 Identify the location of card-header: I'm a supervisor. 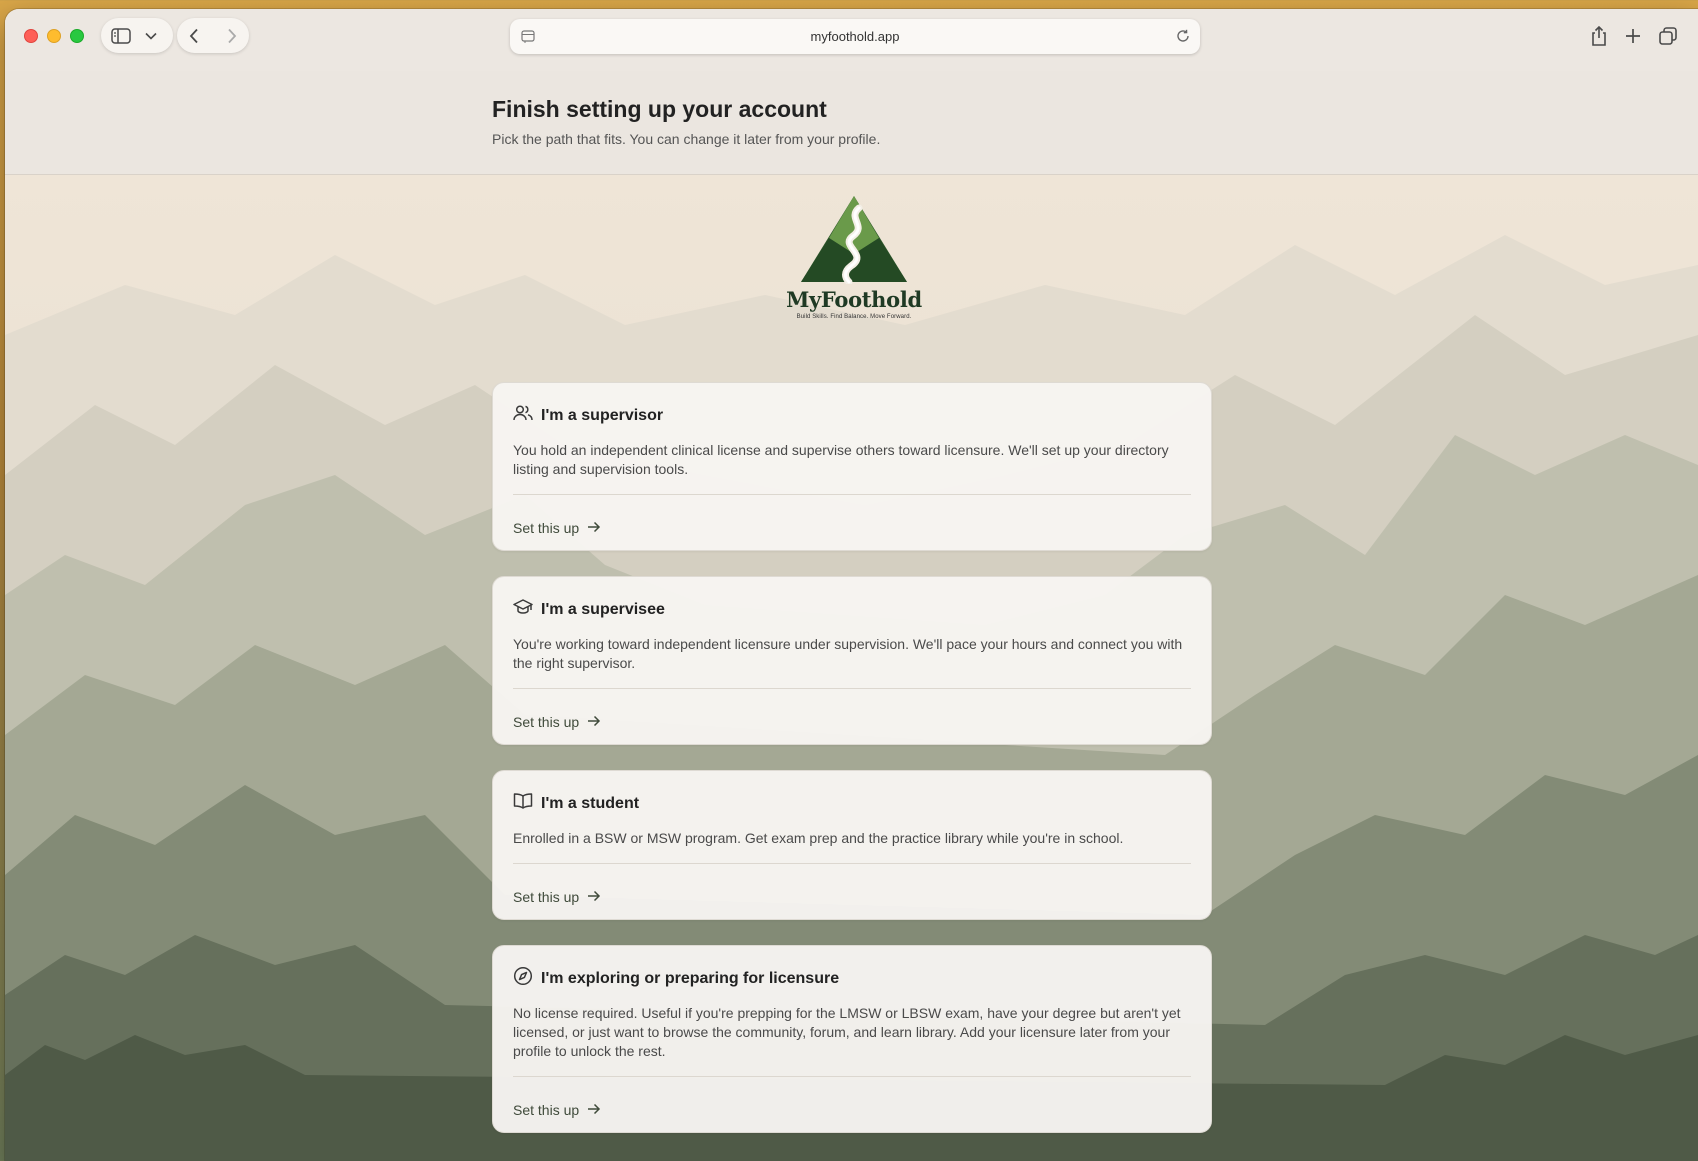
(588, 415).